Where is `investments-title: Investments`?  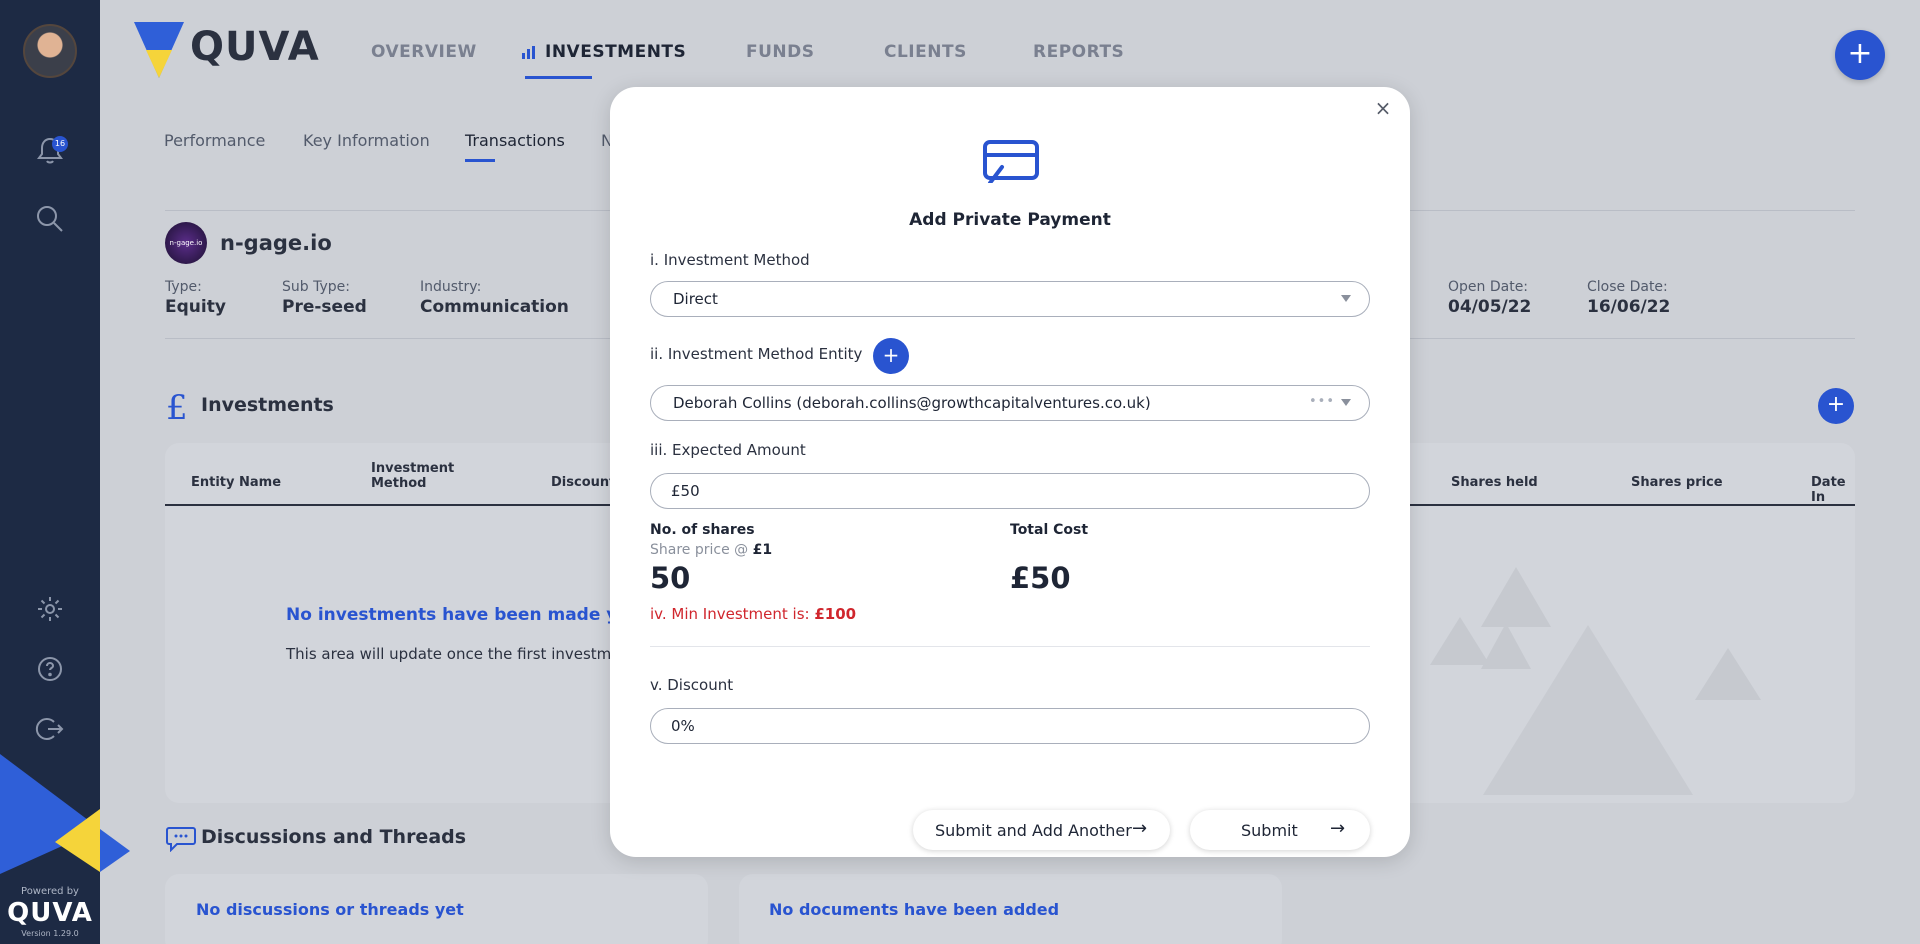
investments-title: Investments is located at coordinates (267, 405).